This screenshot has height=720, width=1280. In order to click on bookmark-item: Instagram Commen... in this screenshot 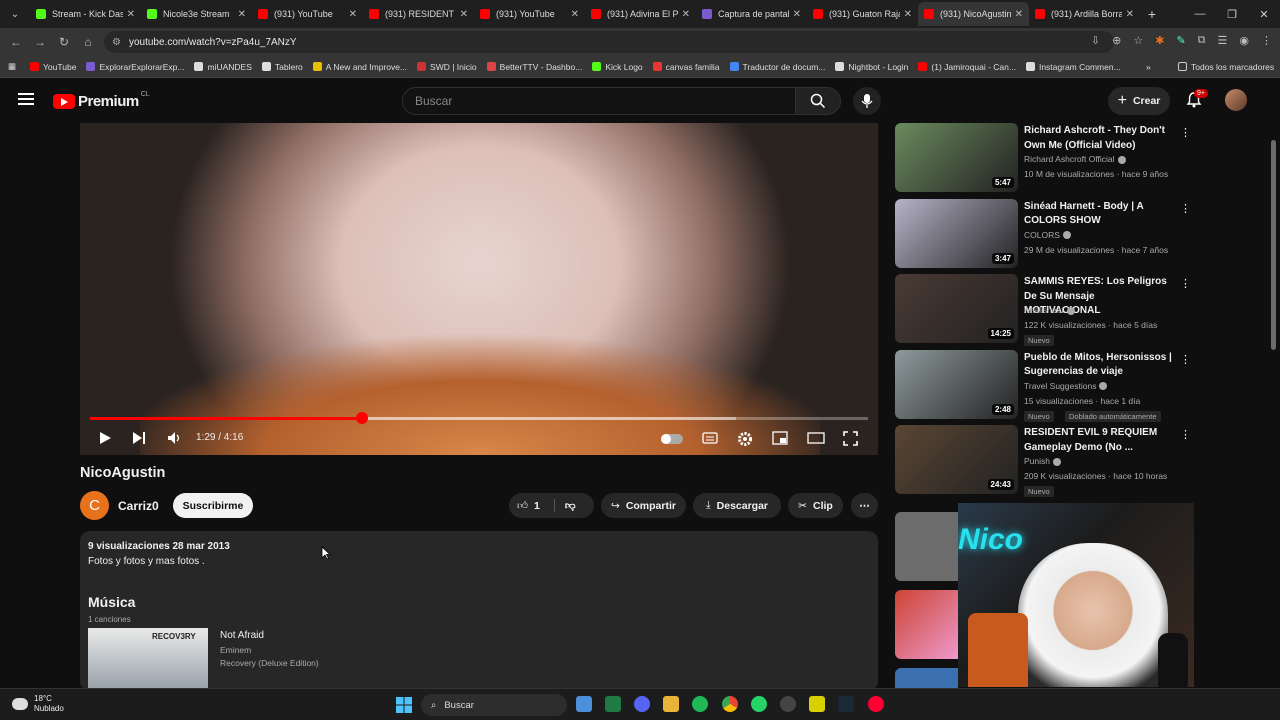, I will do `click(1073, 67)`.